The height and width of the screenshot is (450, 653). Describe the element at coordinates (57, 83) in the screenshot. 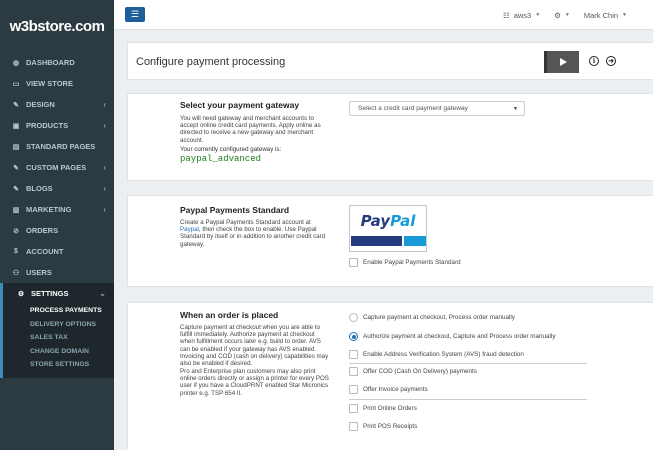

I see `sidebar-item-view-store: ▭ VIEW STORE` at that location.